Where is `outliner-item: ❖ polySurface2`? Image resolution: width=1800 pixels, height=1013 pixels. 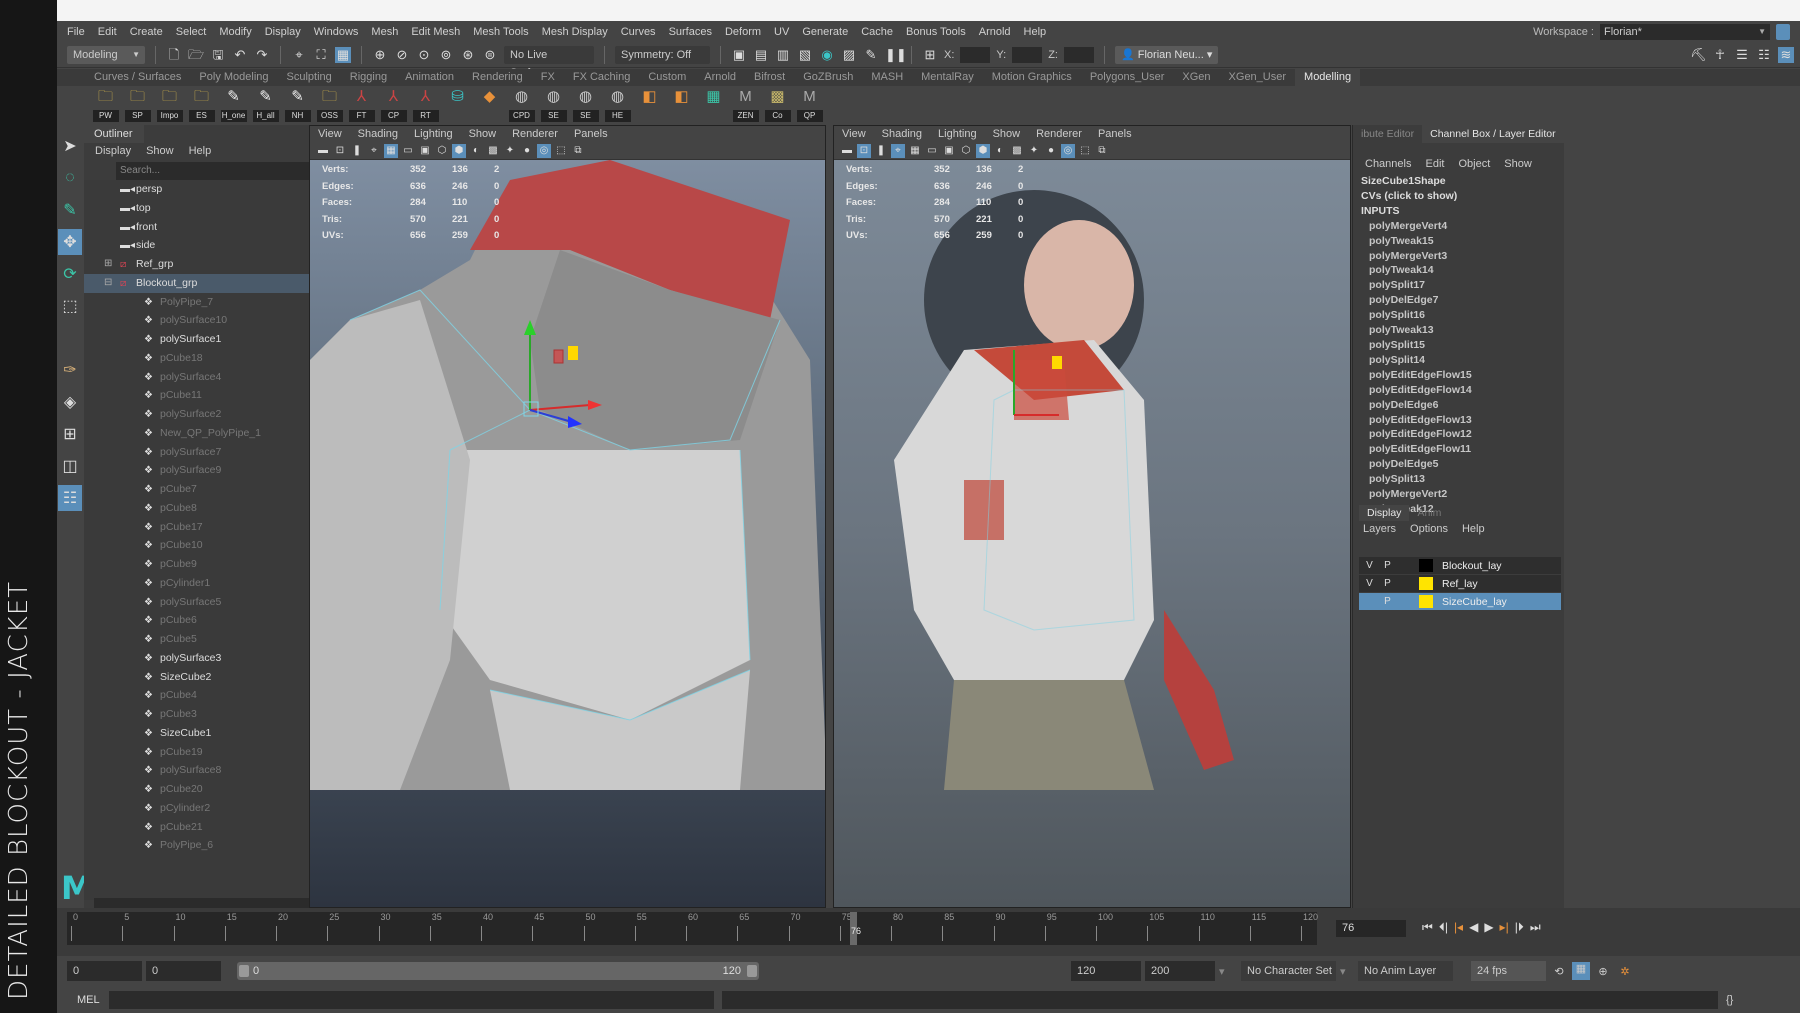
outliner-item: ❖ polySurface2 is located at coordinates (215, 414).